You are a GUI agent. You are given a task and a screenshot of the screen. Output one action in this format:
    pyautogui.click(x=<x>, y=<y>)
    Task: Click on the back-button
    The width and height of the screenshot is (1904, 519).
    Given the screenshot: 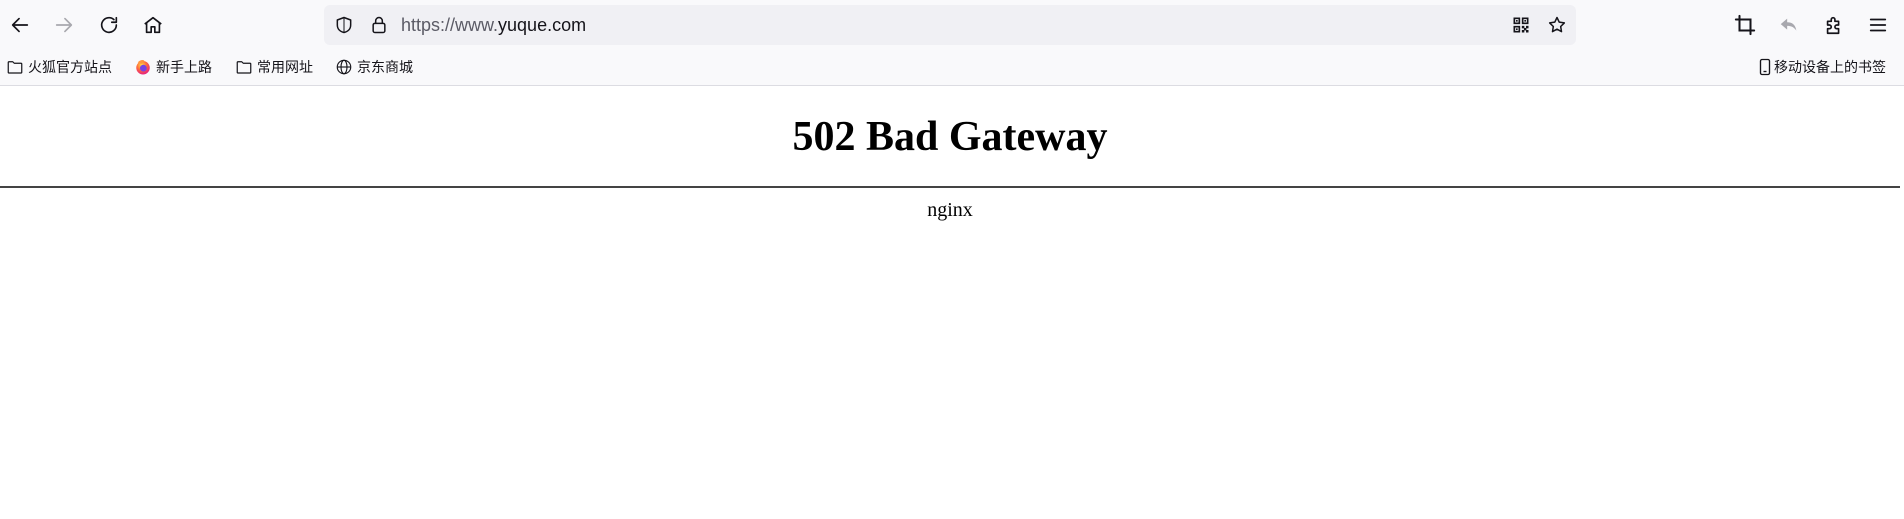 What is the action you would take?
    pyautogui.click(x=20, y=25)
    